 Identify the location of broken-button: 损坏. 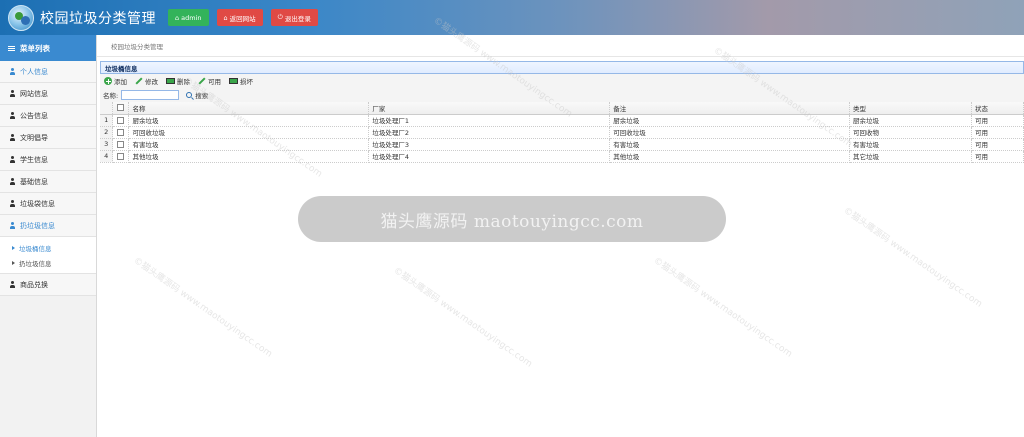
(241, 81).